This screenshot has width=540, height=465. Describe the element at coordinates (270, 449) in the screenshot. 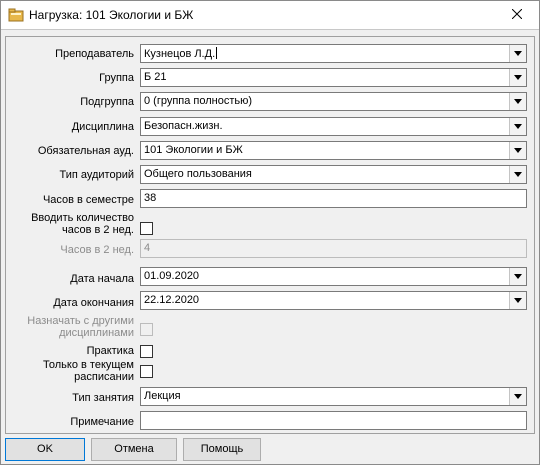

I see `button-bar: OK Отмена Помощь` at that location.